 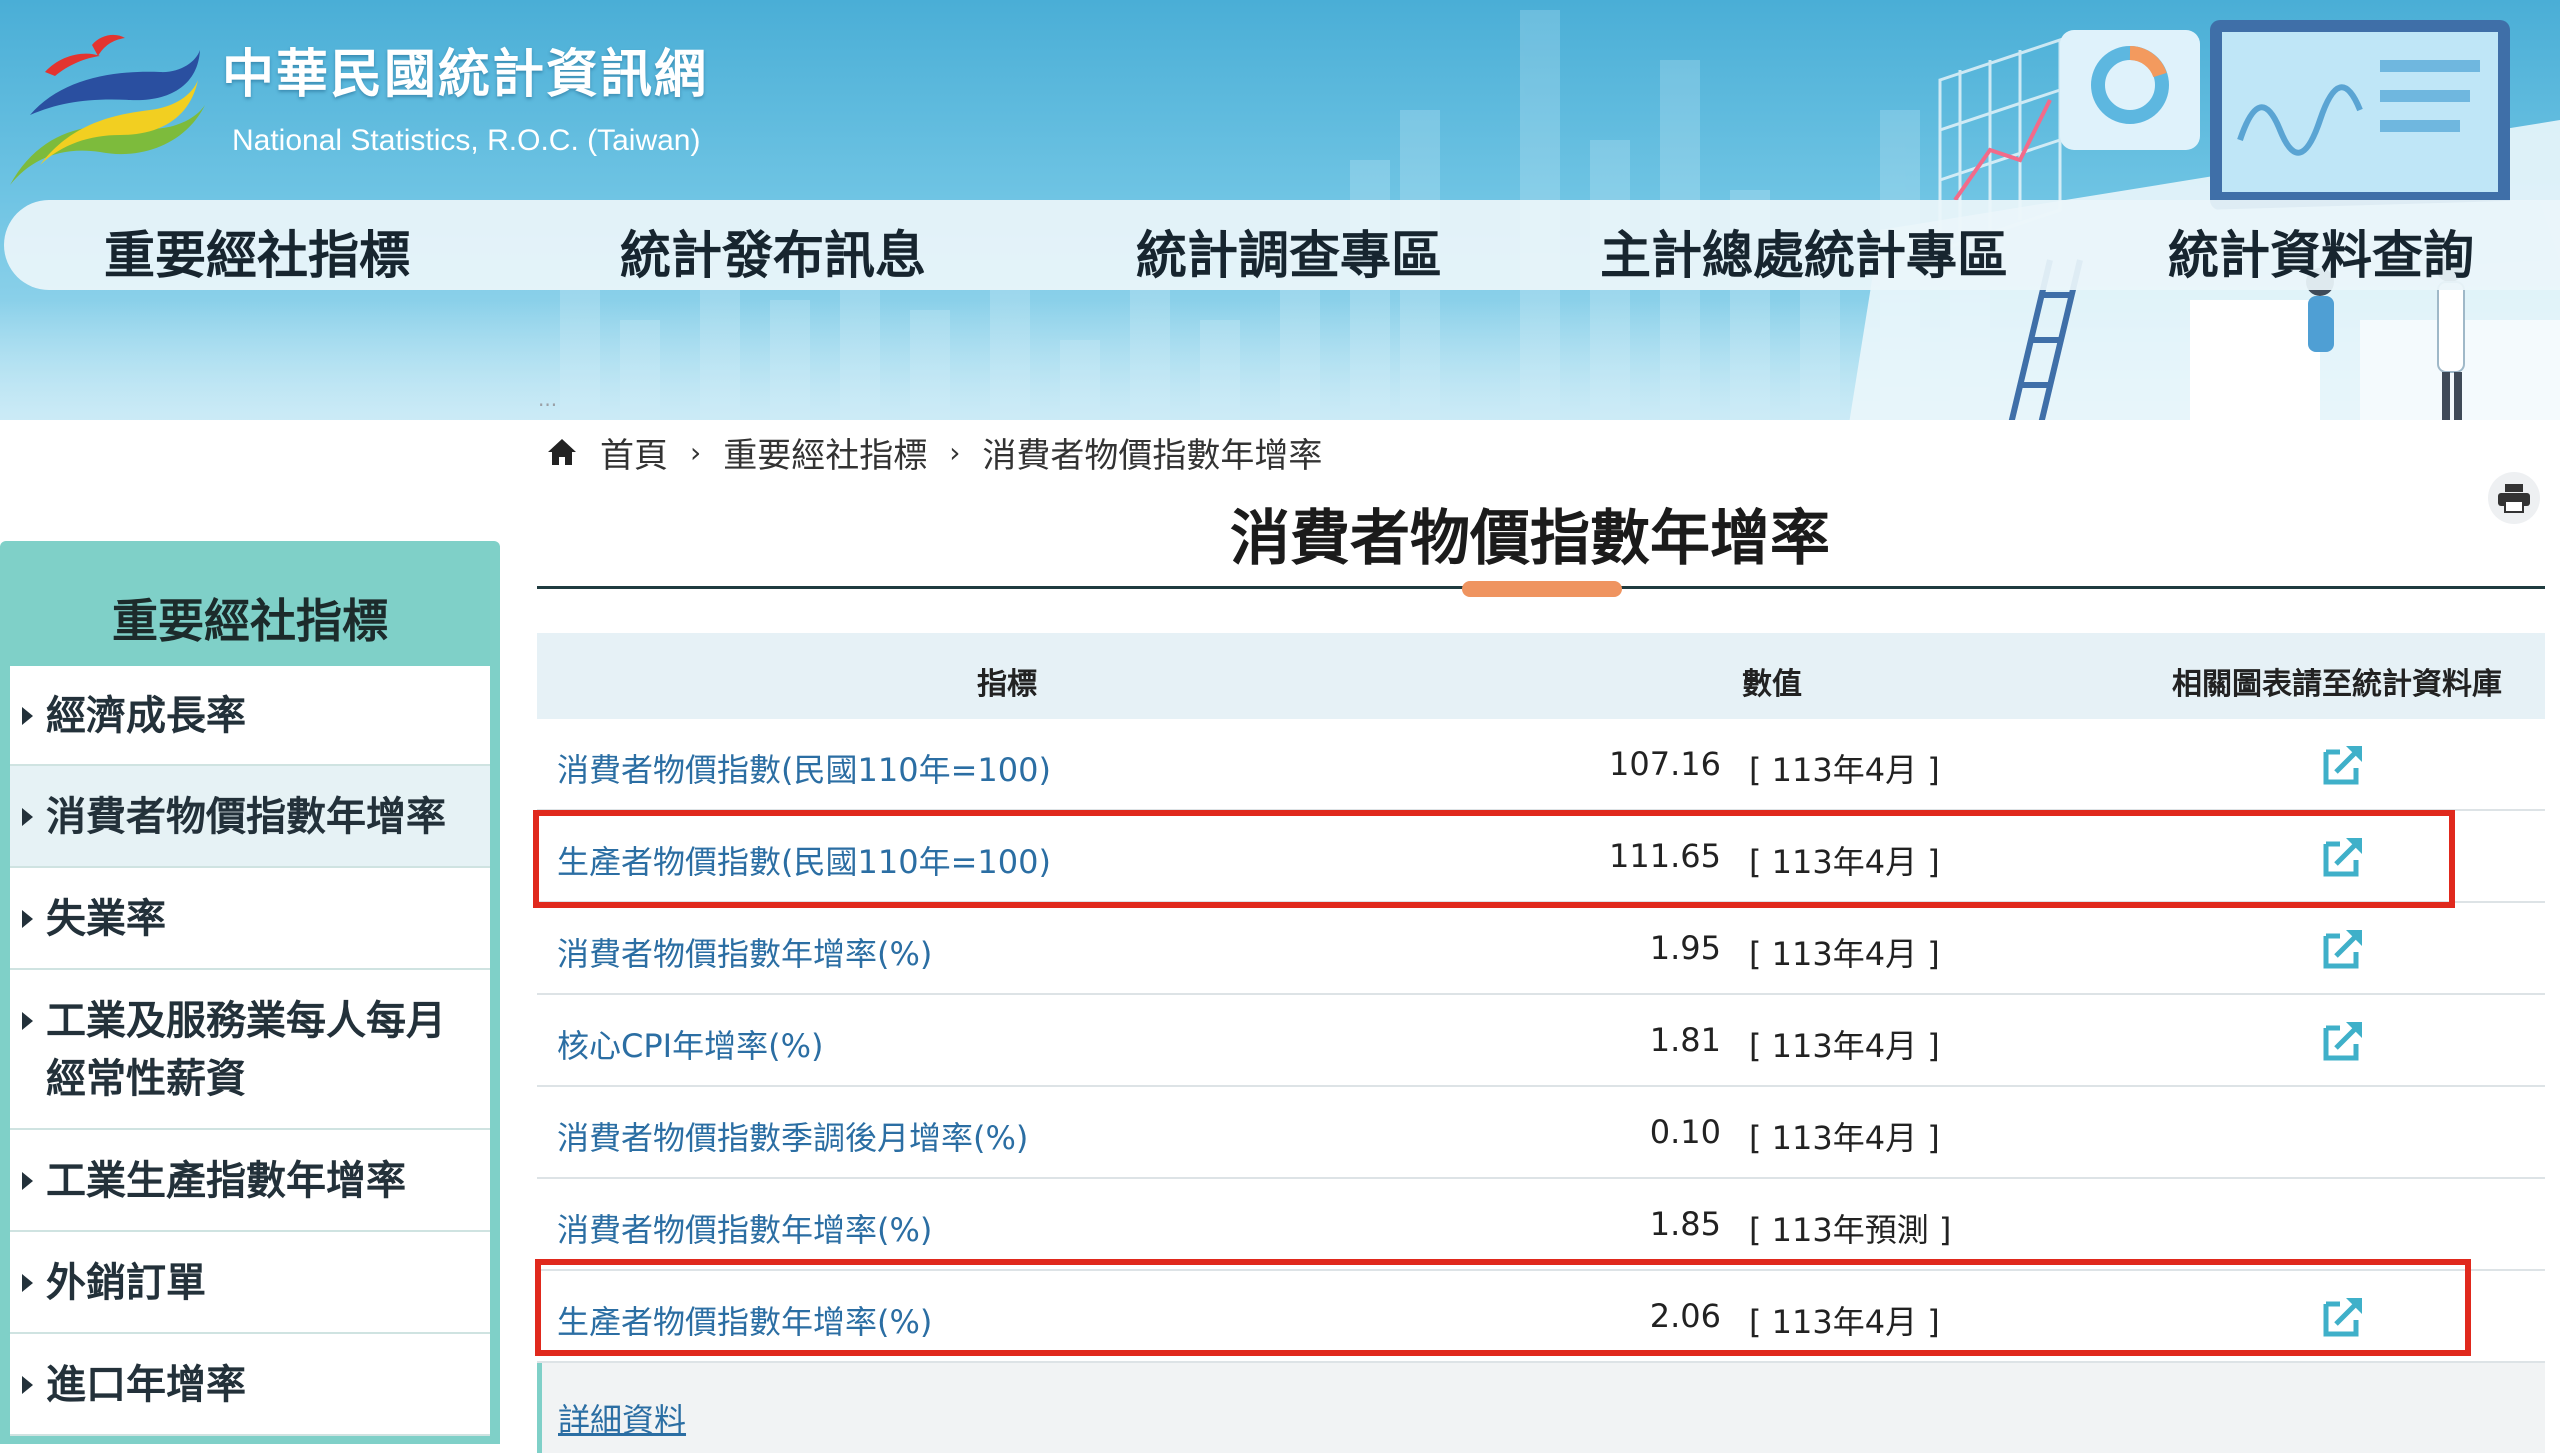 What do you see at coordinates (804, 860) in the screenshot?
I see `indicator-link: 生產者物價指數(民國110年=100)` at bounding box center [804, 860].